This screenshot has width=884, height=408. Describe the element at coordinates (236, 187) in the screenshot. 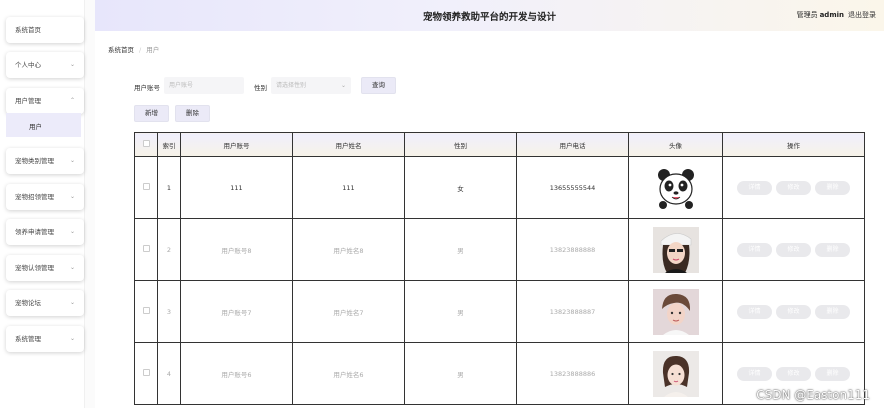

I see `account-cell: 111` at that location.